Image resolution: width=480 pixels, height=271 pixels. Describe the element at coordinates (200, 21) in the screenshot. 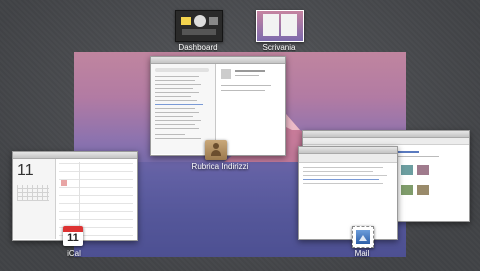

I see `widget-clock` at that location.